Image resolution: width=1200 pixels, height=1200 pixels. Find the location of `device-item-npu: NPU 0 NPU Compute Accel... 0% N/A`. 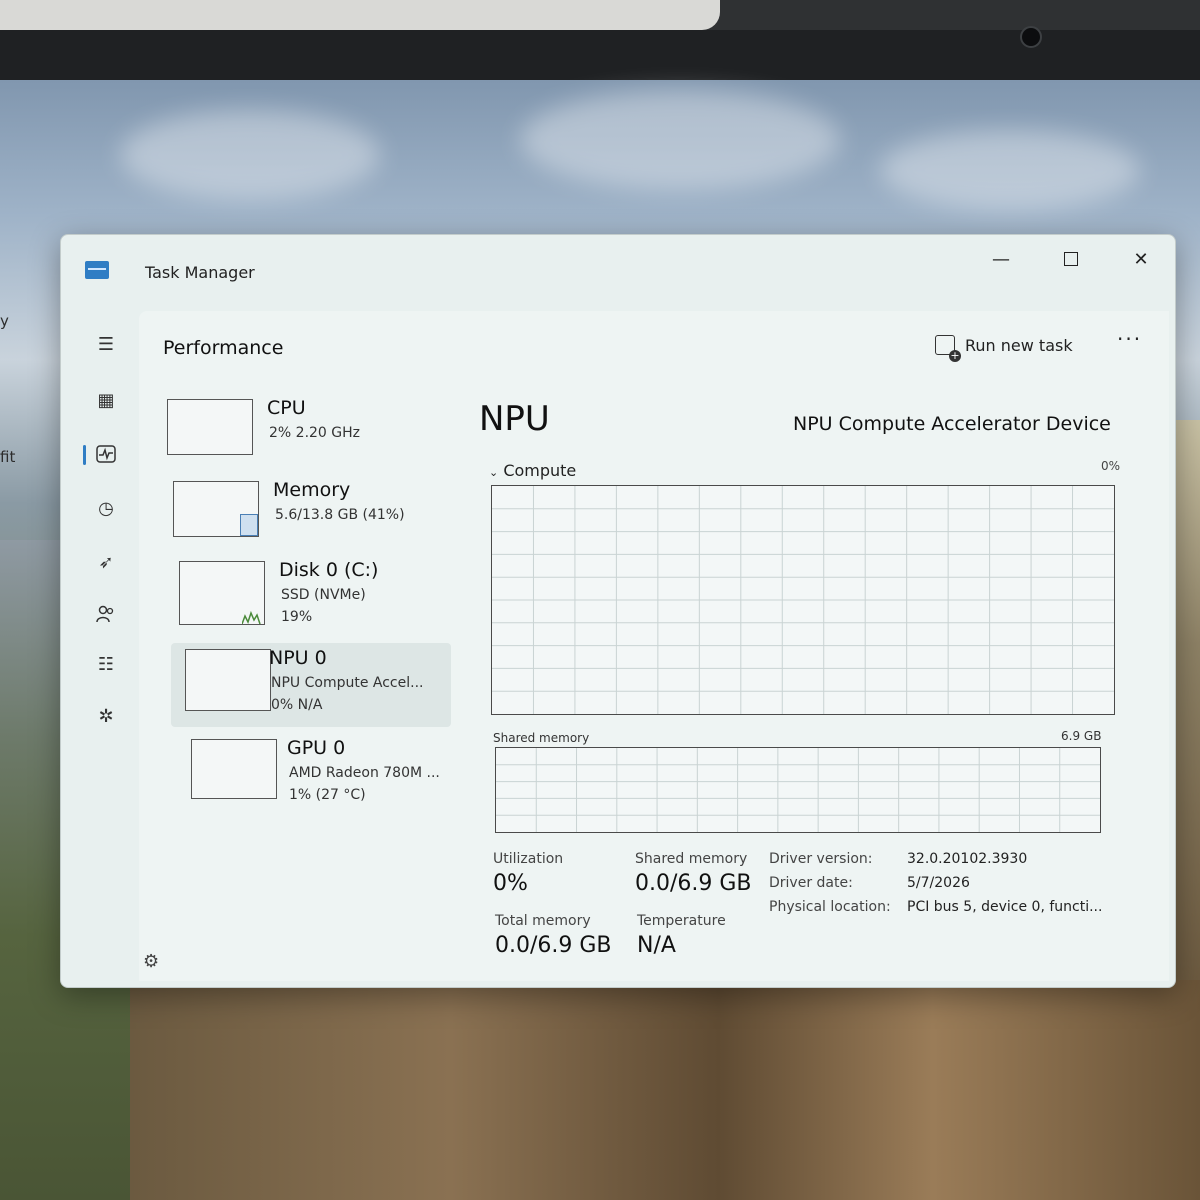

device-item-npu: NPU 0 NPU Compute Accel... 0% N/A is located at coordinates (311, 685).